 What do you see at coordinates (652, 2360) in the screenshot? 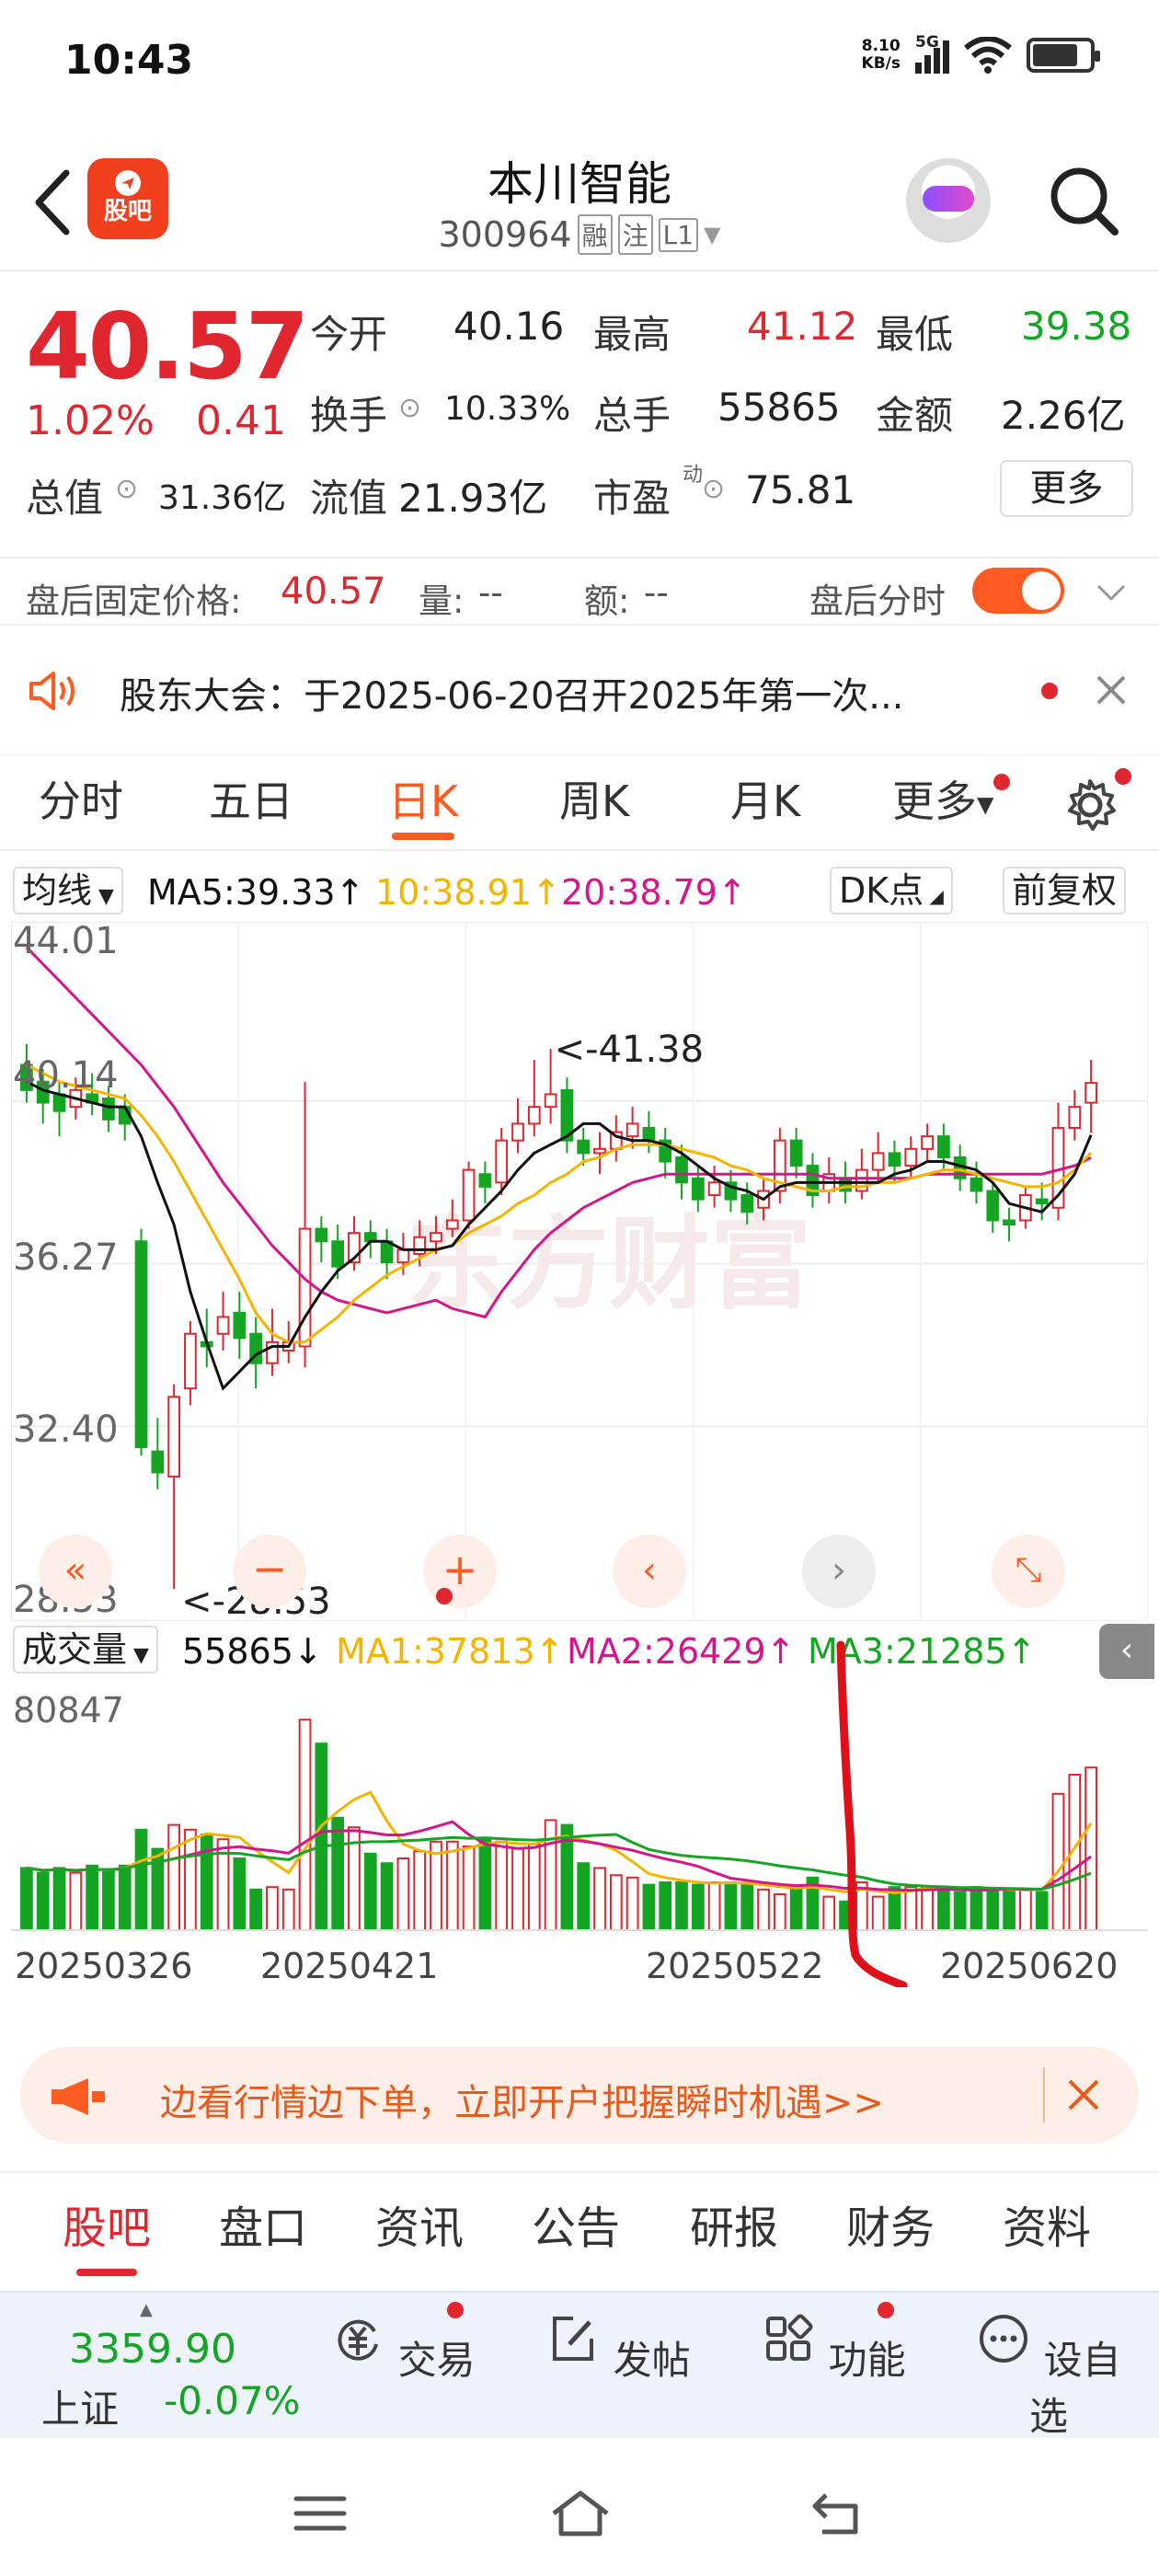
I see `post-label: 发帖` at bounding box center [652, 2360].